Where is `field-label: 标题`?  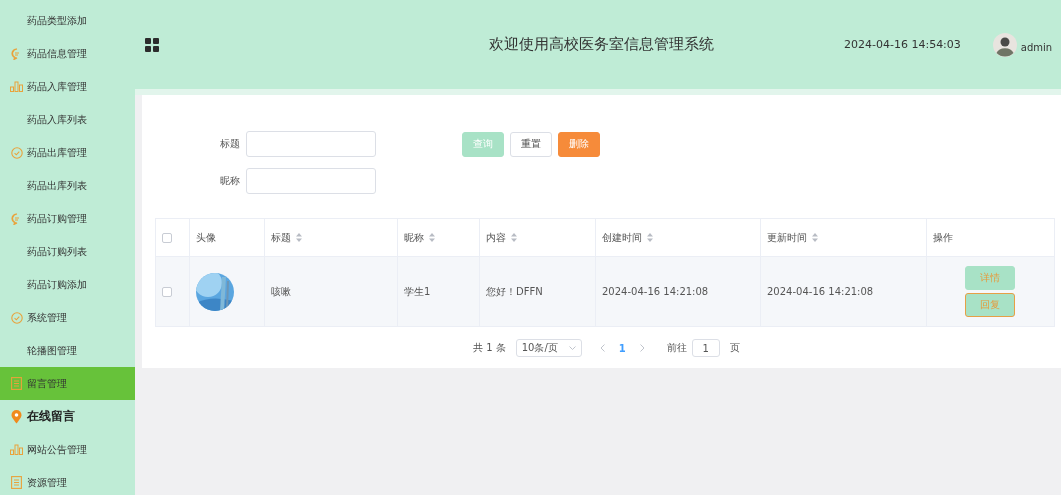
field-label: 标题 is located at coordinates (230, 144).